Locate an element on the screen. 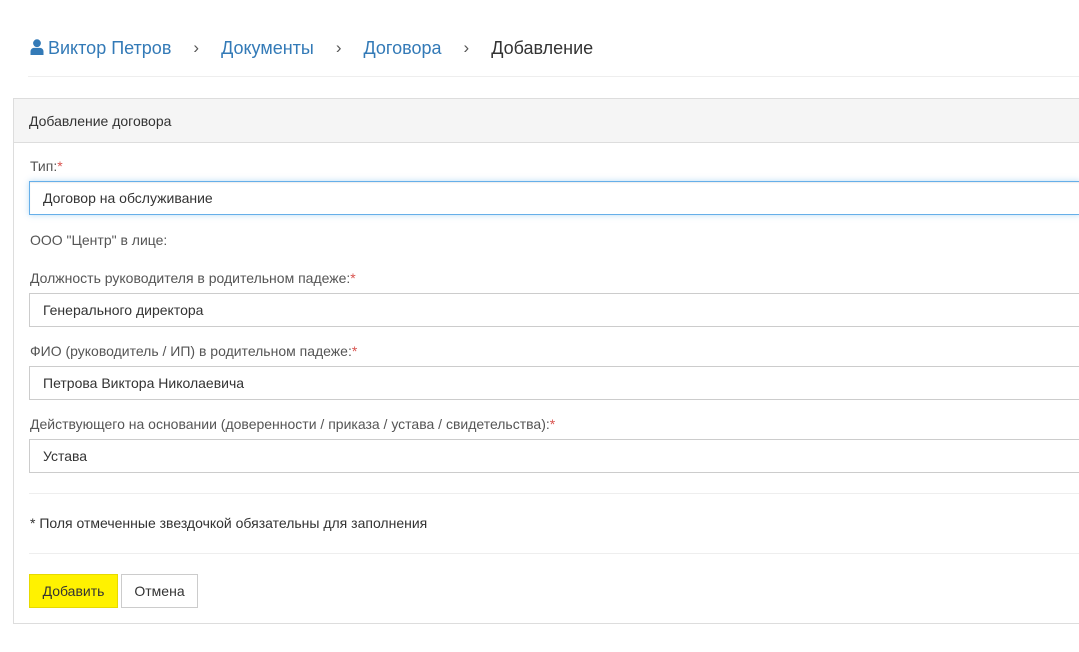  basis-input is located at coordinates (554, 456).